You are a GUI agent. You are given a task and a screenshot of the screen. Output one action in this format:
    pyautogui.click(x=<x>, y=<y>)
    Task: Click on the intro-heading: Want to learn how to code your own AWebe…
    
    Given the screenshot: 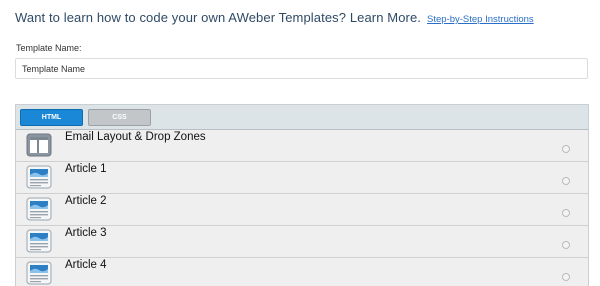 What is the action you would take?
    pyautogui.click(x=274, y=17)
    